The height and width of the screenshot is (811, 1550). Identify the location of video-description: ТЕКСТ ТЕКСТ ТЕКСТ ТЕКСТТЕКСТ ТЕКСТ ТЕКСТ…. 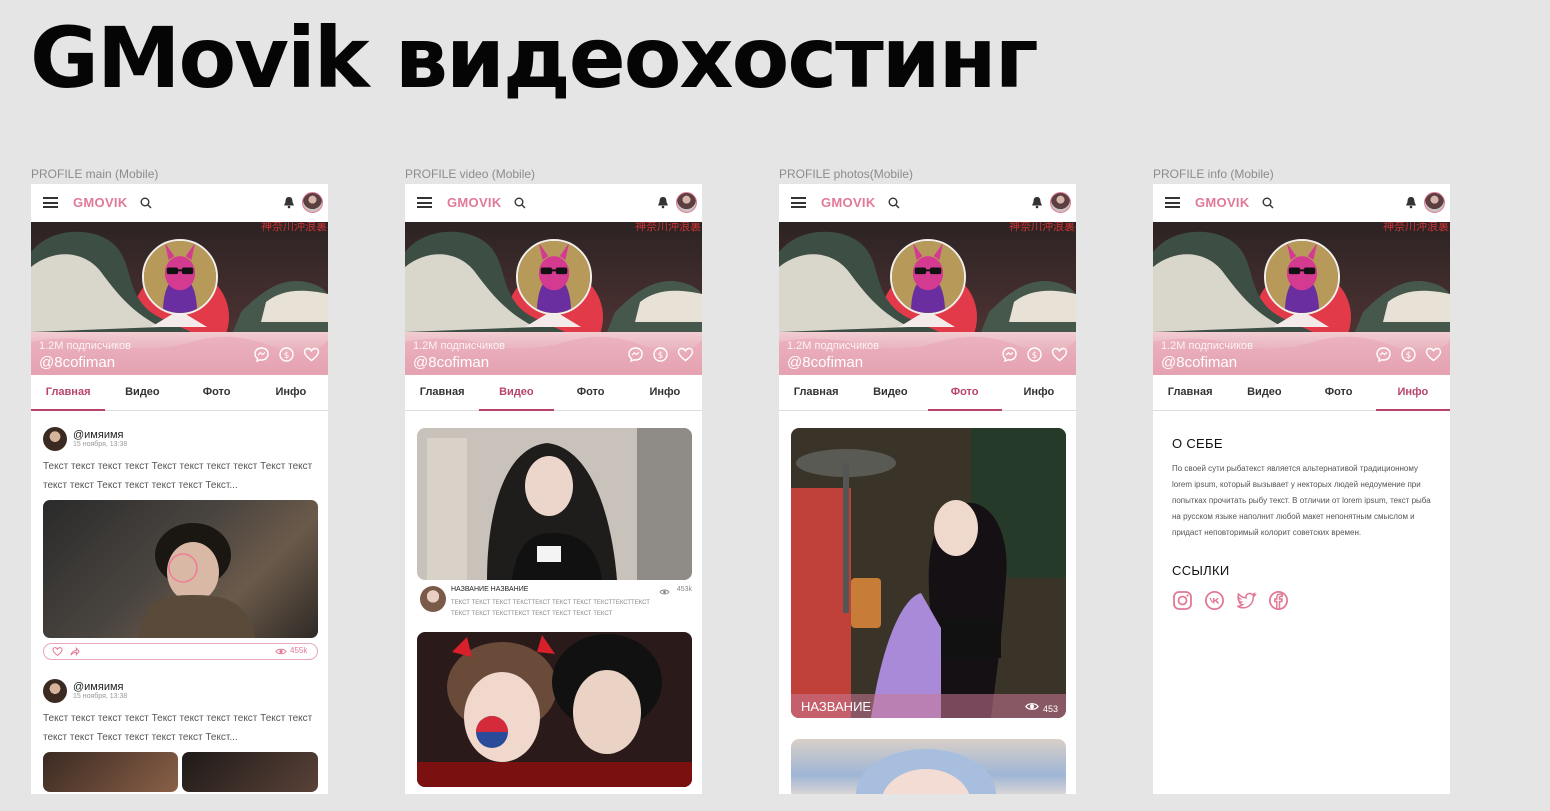
(550, 608).